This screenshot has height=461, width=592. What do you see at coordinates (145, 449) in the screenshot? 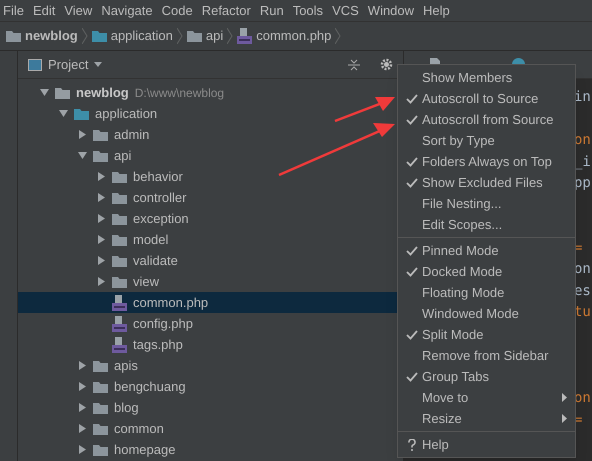
I see `tree-label: homepage` at bounding box center [145, 449].